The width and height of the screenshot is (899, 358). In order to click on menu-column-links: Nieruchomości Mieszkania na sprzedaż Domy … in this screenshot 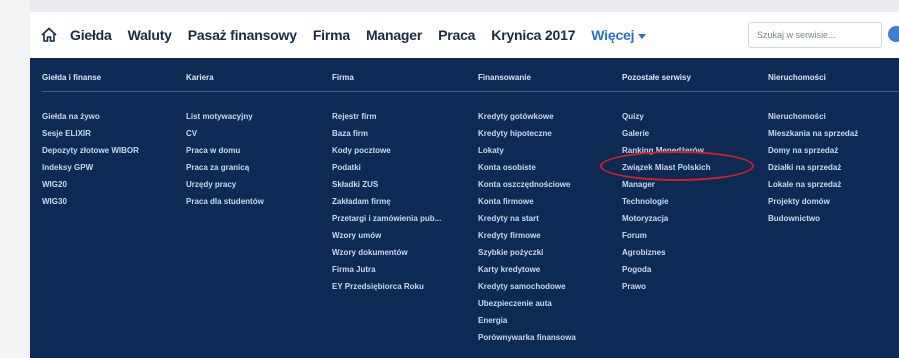, I will do `click(833, 167)`.